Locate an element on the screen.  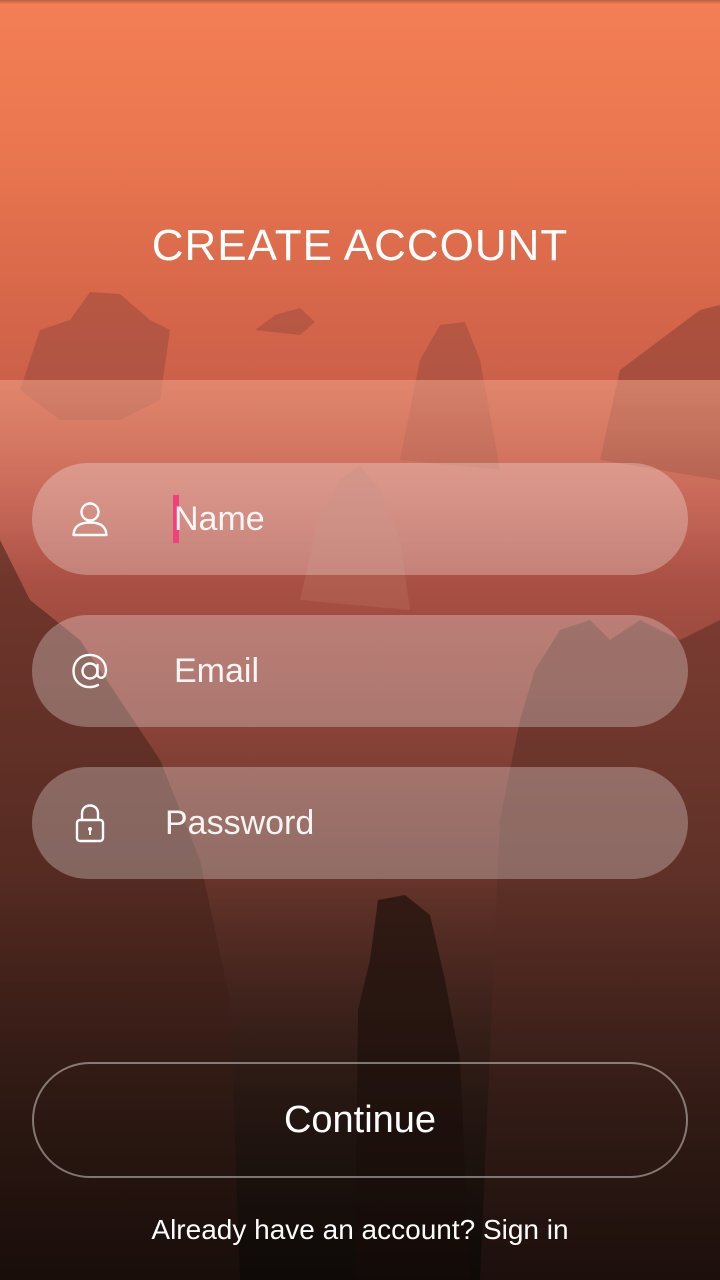
user-icon is located at coordinates (90, 519).